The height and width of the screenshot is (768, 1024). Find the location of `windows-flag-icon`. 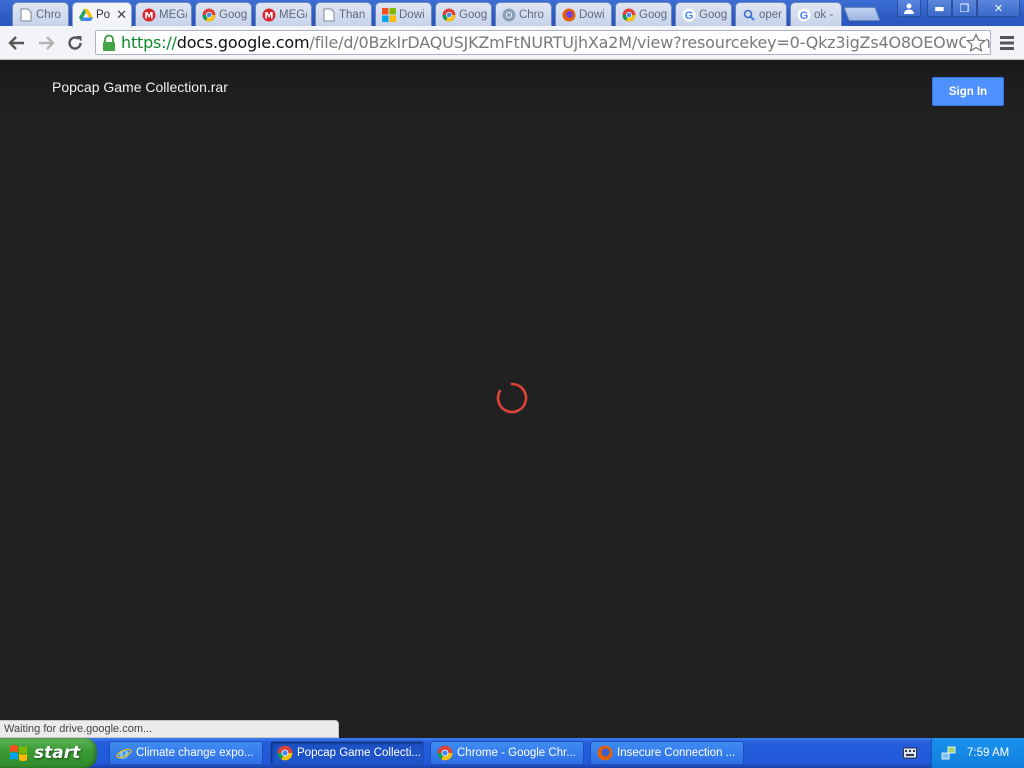

windows-flag-icon is located at coordinates (18, 753).